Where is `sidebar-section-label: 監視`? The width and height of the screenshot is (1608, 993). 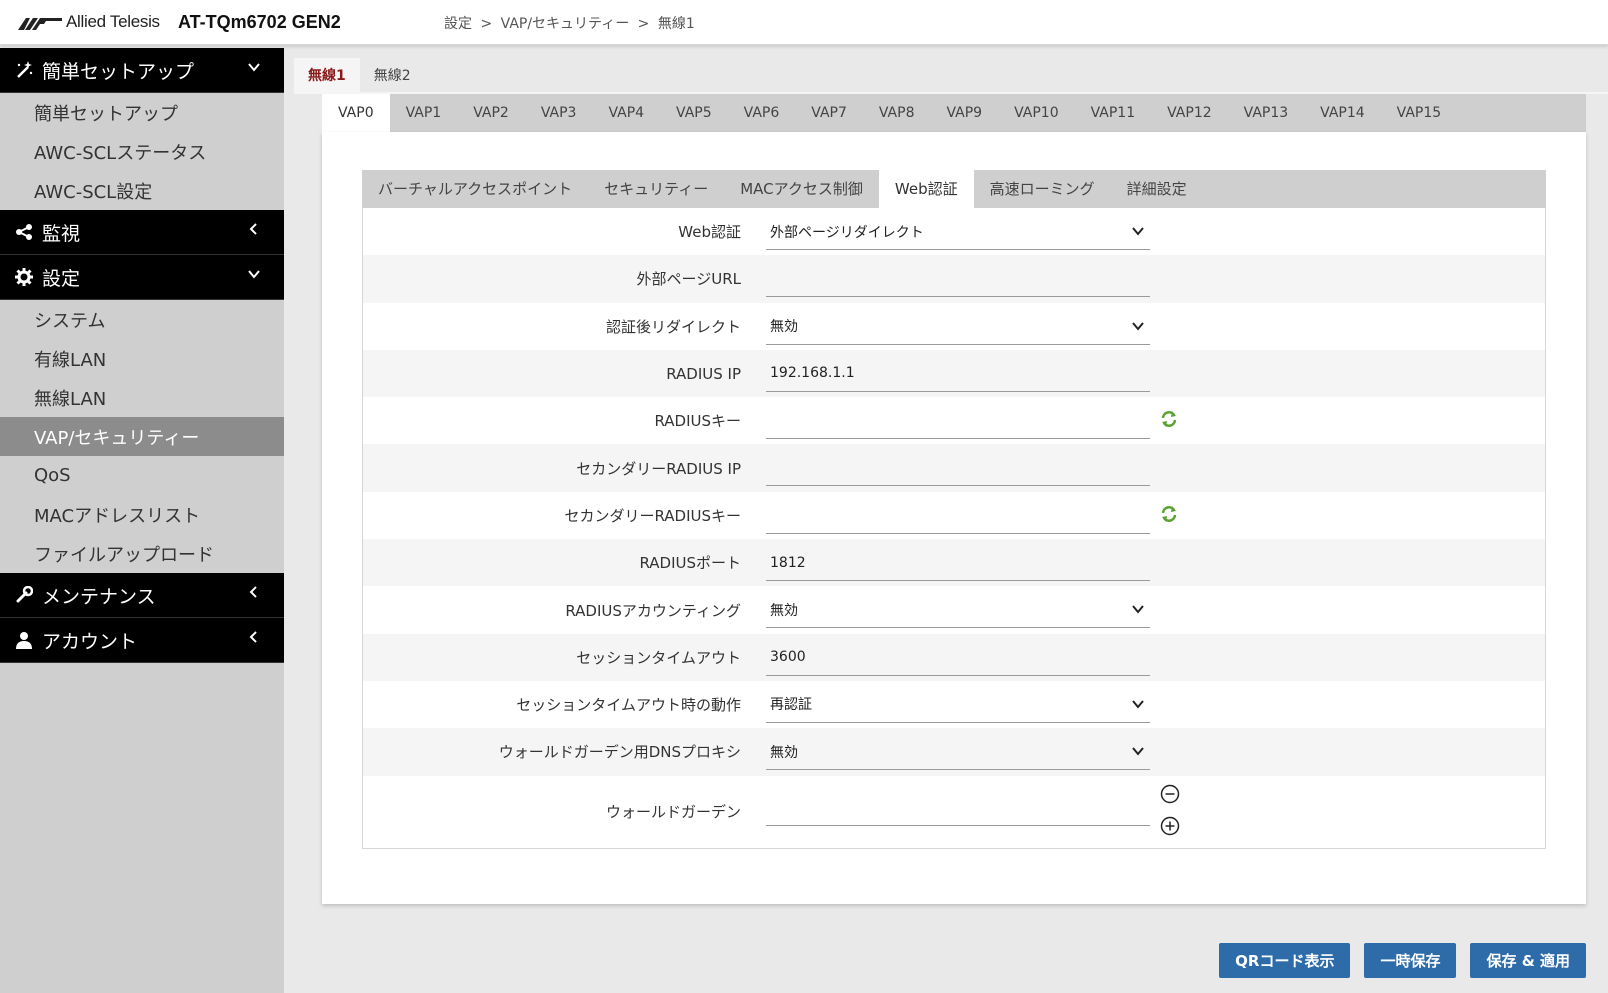 sidebar-section-label: 監視 is located at coordinates (61, 233).